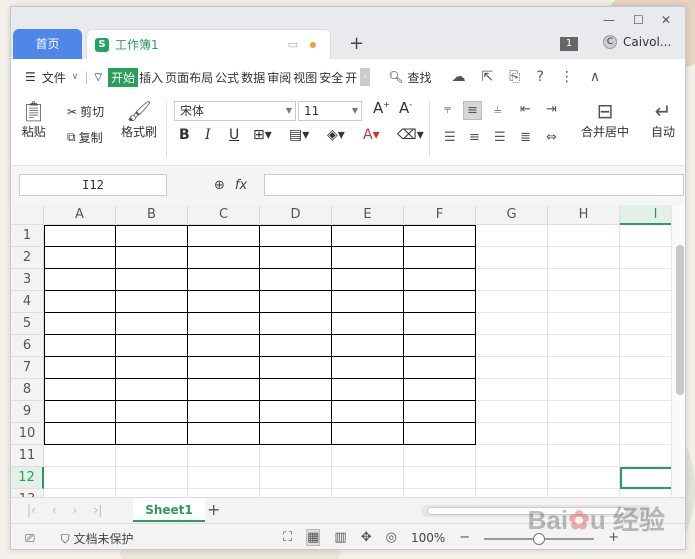 Image resolution: width=695 pixels, height=559 pixels. What do you see at coordinates (666, 20) in the screenshot?
I see `close-icon: ✕` at bounding box center [666, 20].